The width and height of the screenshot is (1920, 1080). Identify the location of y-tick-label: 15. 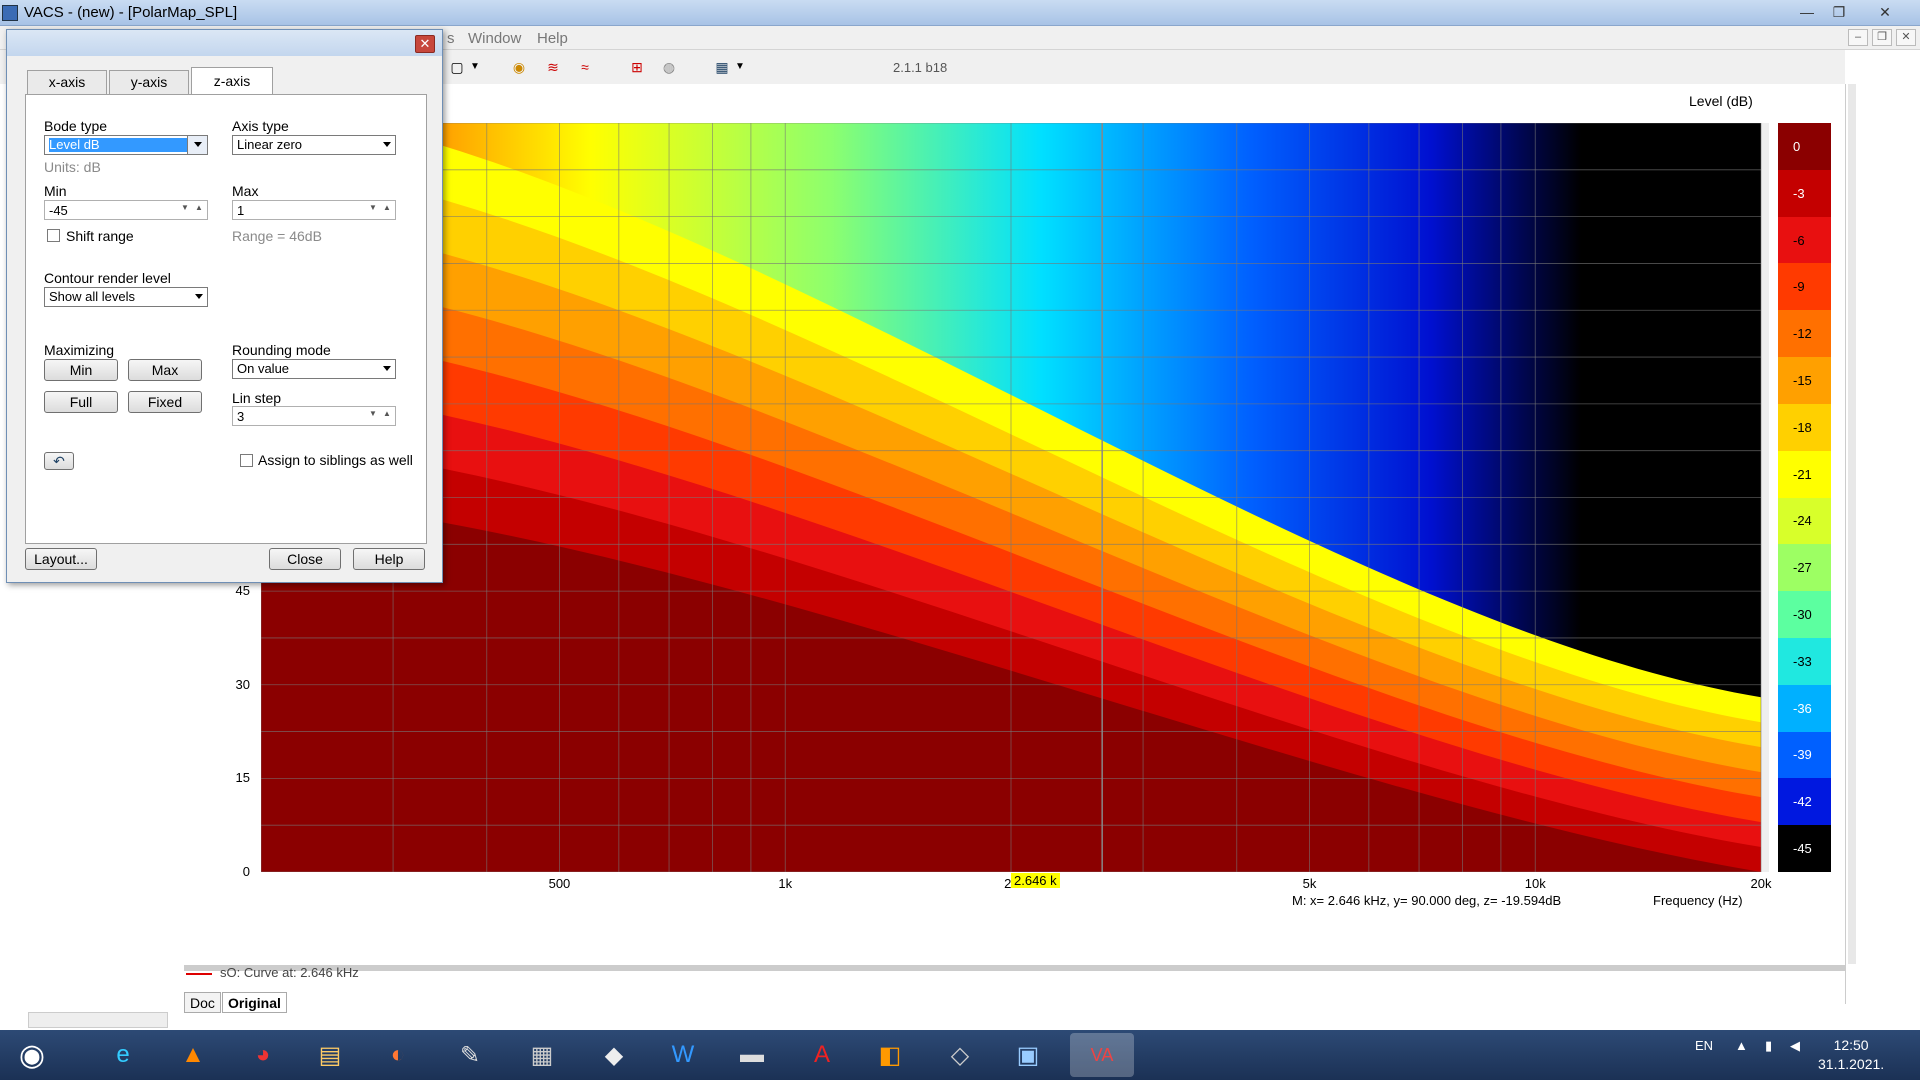
(242, 778).